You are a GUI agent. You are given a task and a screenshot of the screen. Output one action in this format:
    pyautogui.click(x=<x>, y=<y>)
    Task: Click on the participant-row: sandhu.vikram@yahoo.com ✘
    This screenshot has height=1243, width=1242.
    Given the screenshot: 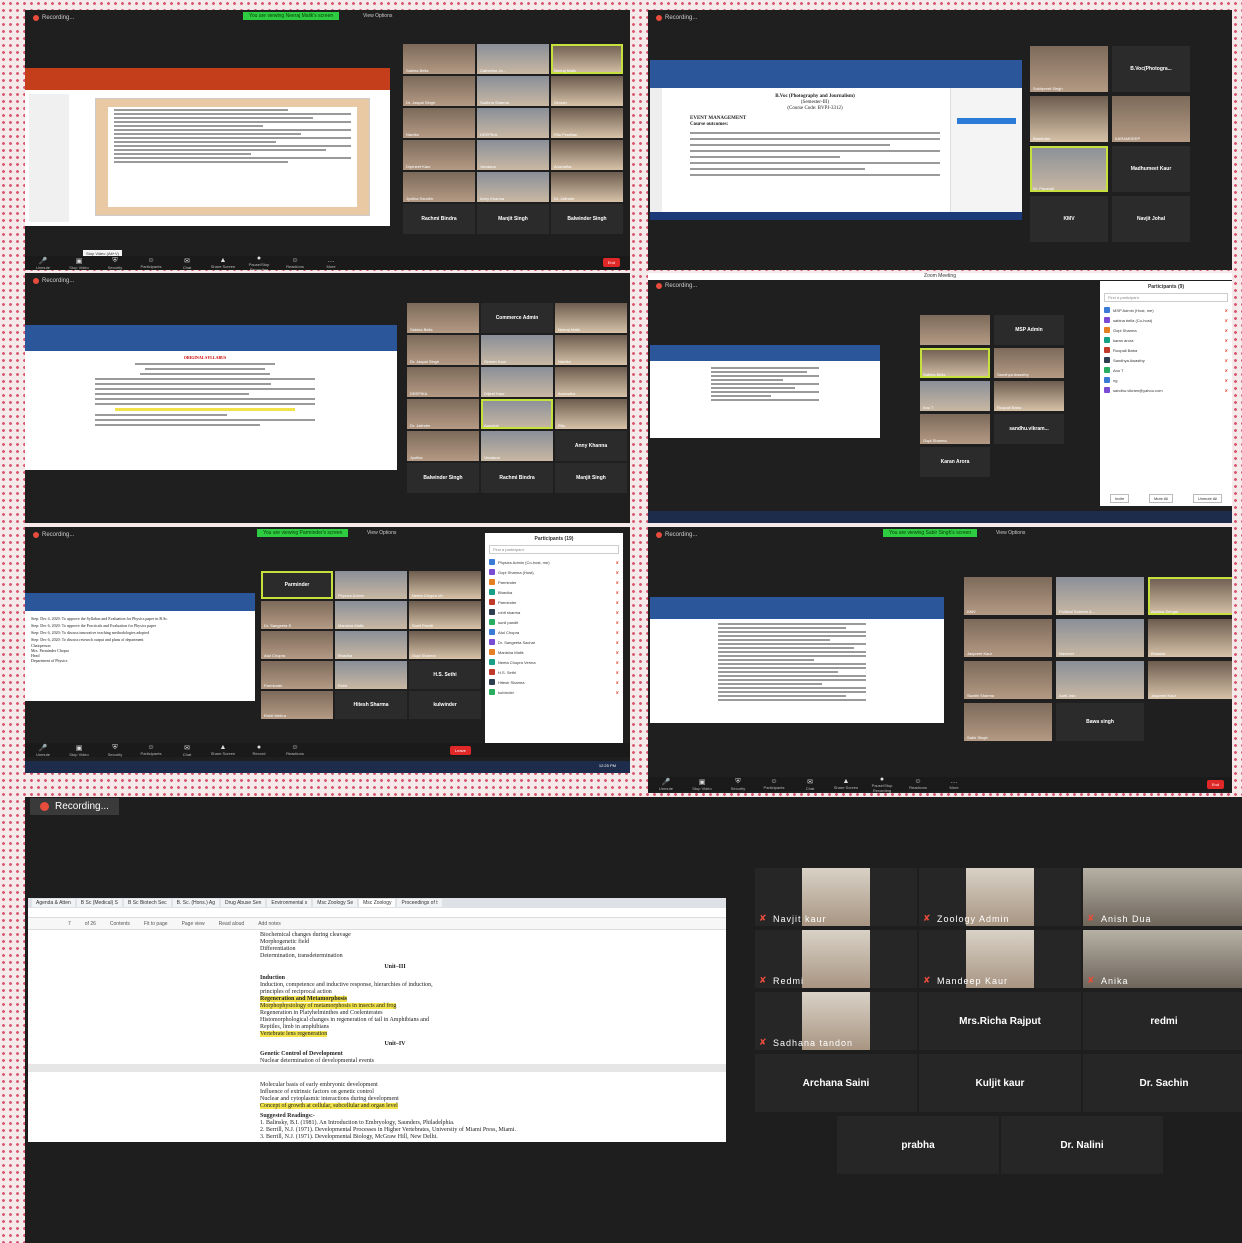 What is the action you would take?
    pyautogui.click(x=1166, y=390)
    